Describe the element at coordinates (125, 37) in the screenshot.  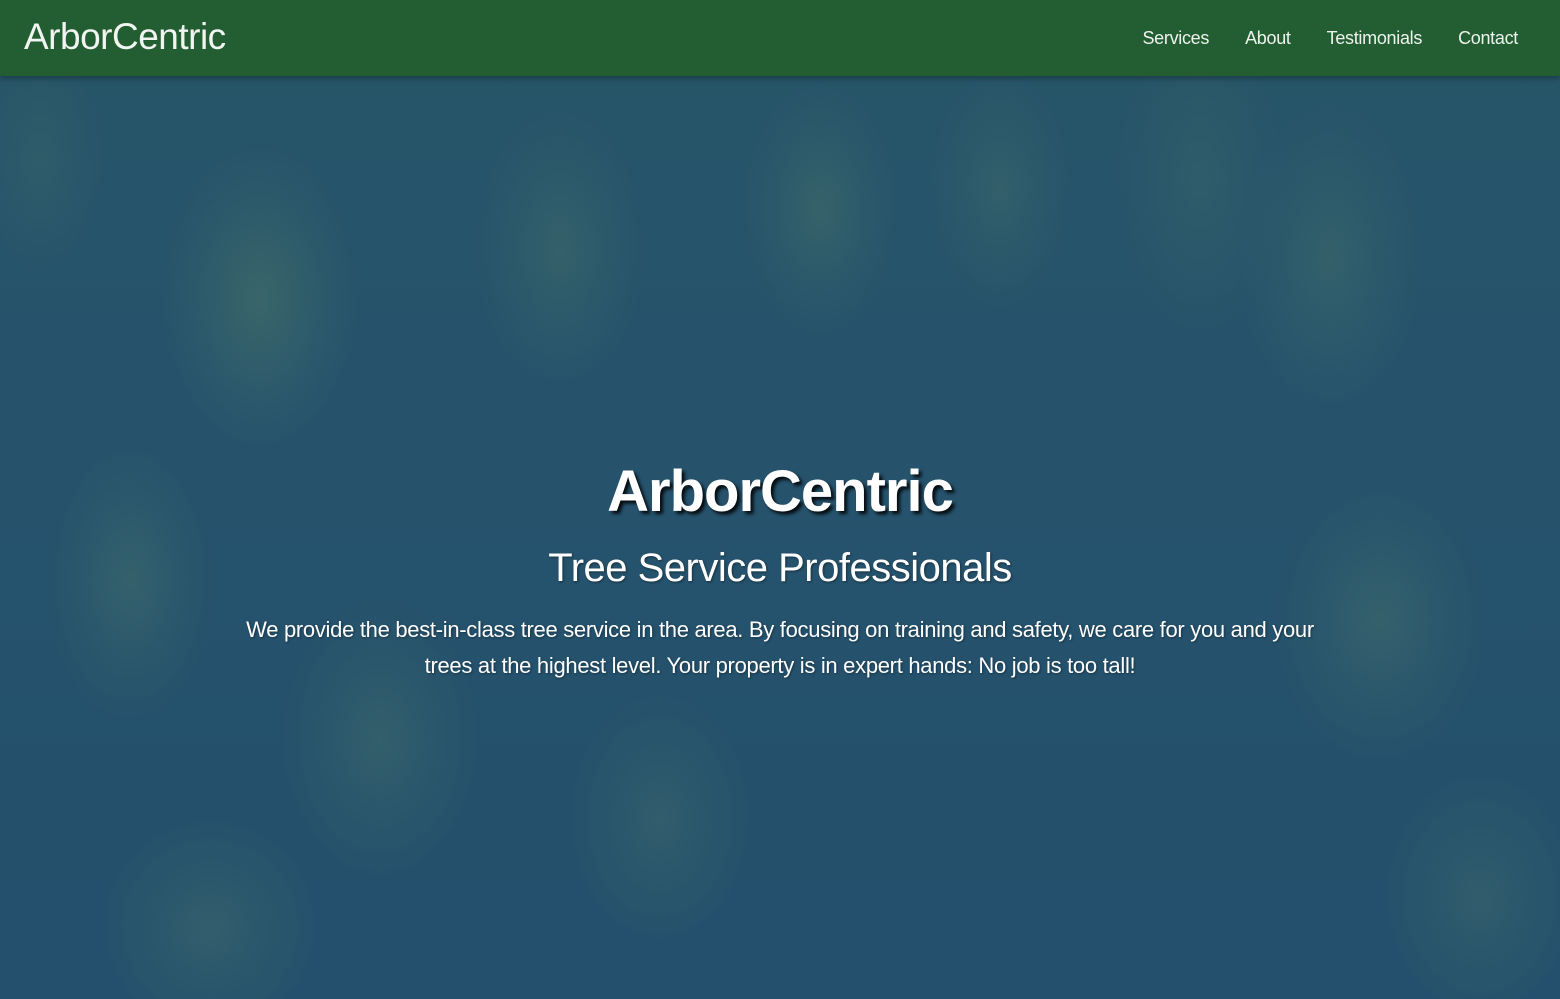
I see `brand-logo-link: ArborCentric` at that location.